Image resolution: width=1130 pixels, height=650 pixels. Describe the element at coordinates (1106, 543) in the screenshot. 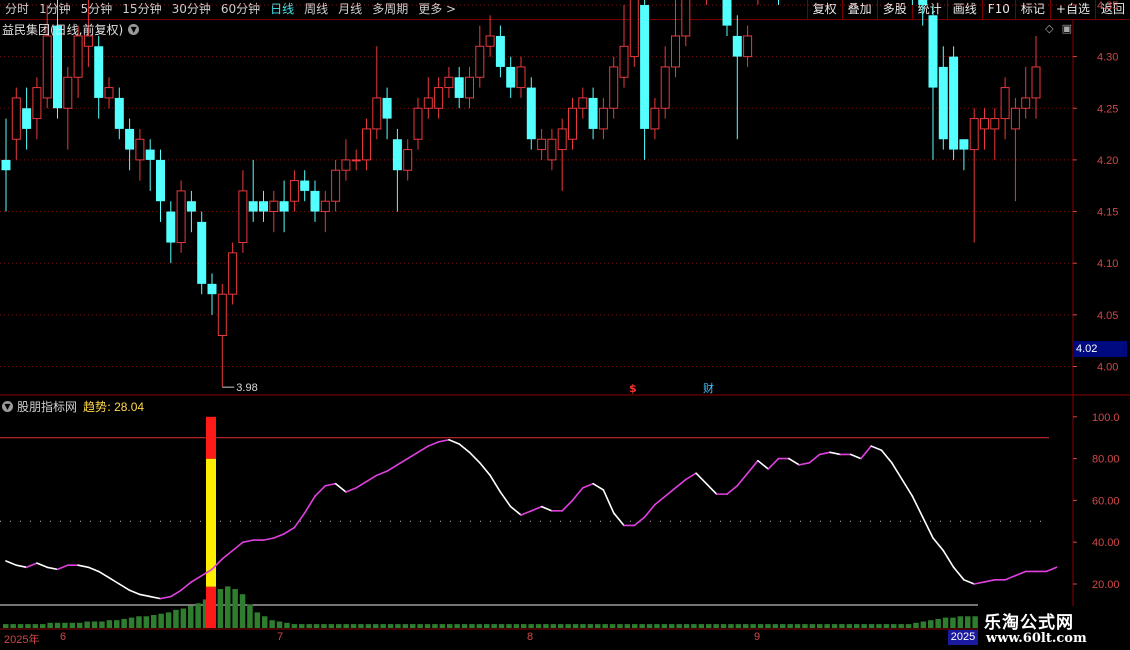

I see `indicator-tick-label: 40.00` at that location.